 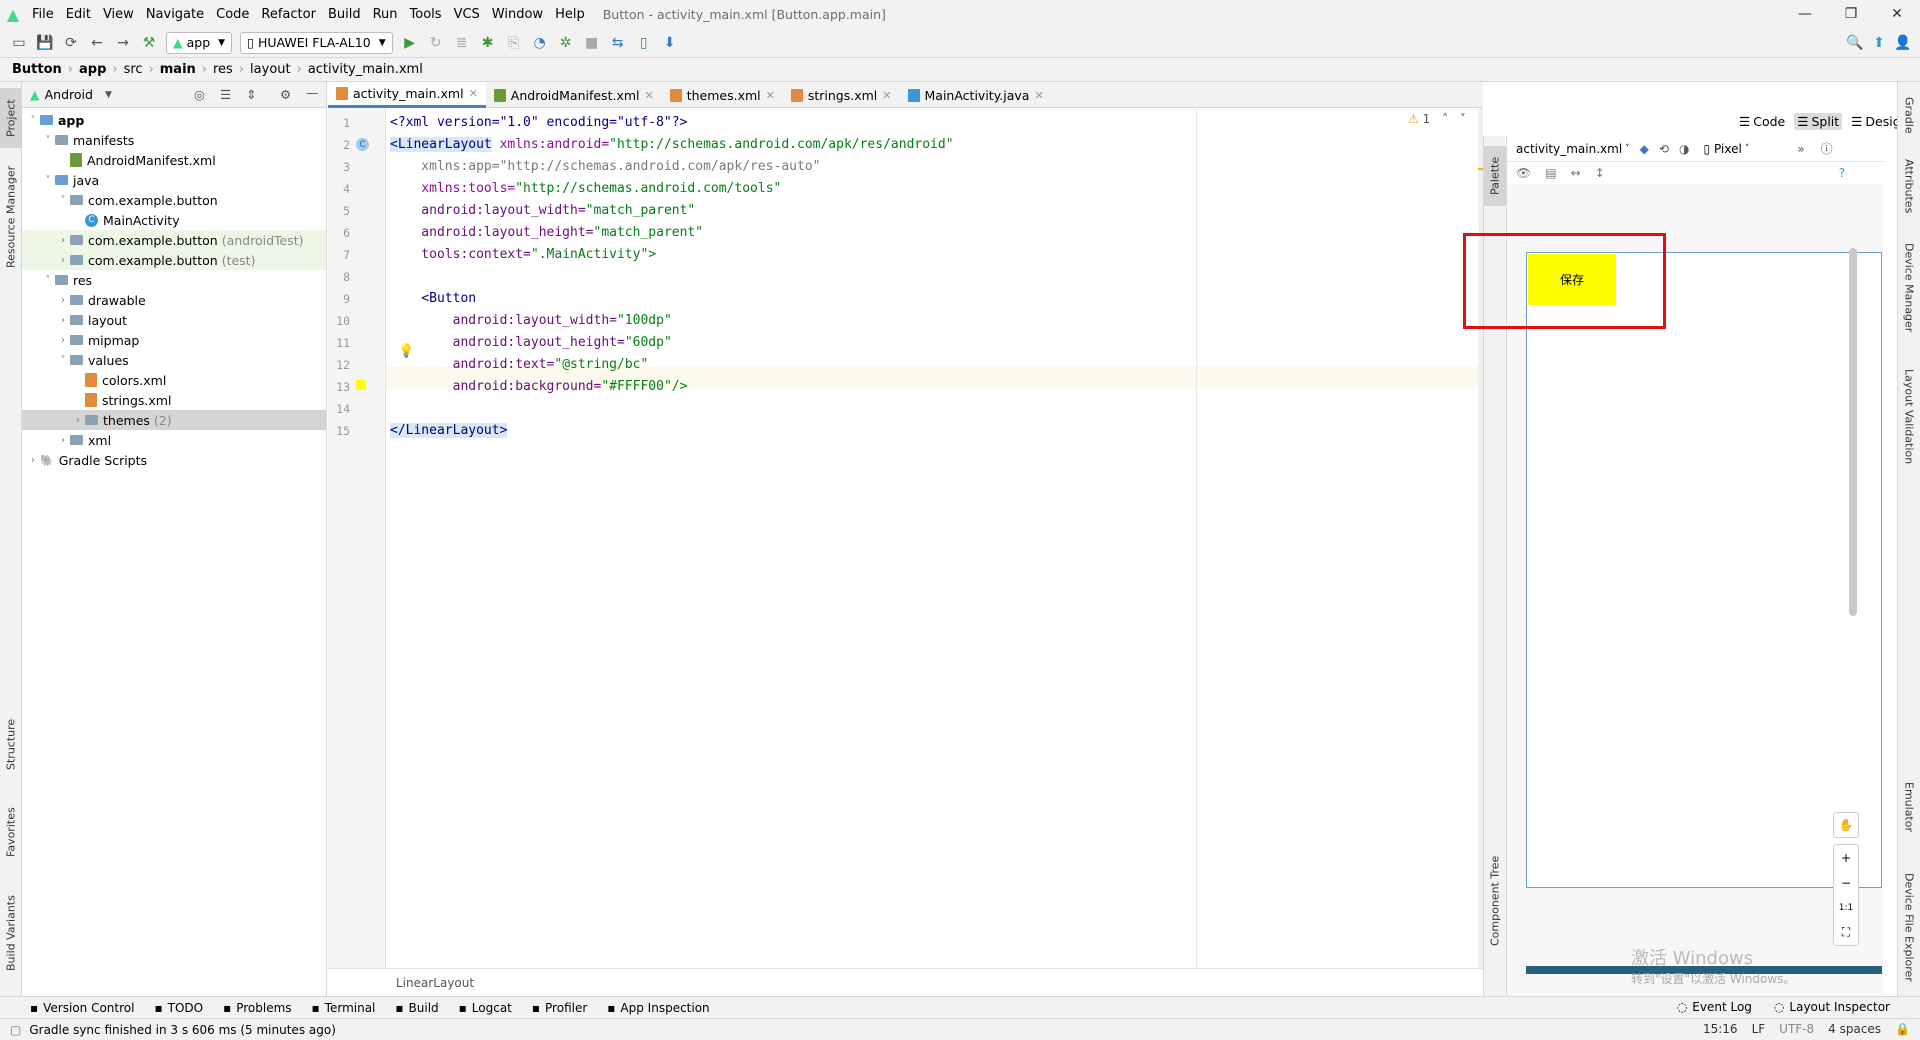 What do you see at coordinates (436, 43) in the screenshot?
I see `rerun-icon: ↻` at bounding box center [436, 43].